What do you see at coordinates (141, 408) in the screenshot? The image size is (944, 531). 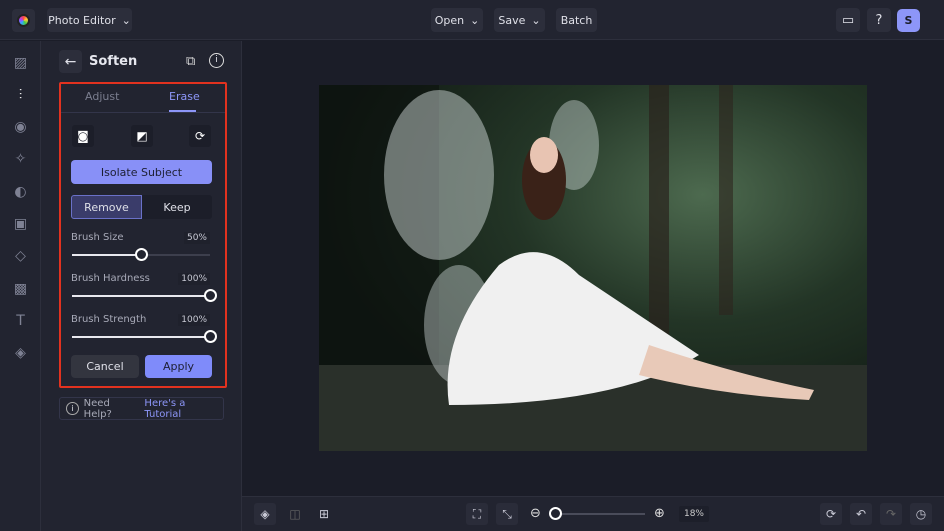 I see `help-box: i Need Help? Here's a Tutorial` at bounding box center [141, 408].